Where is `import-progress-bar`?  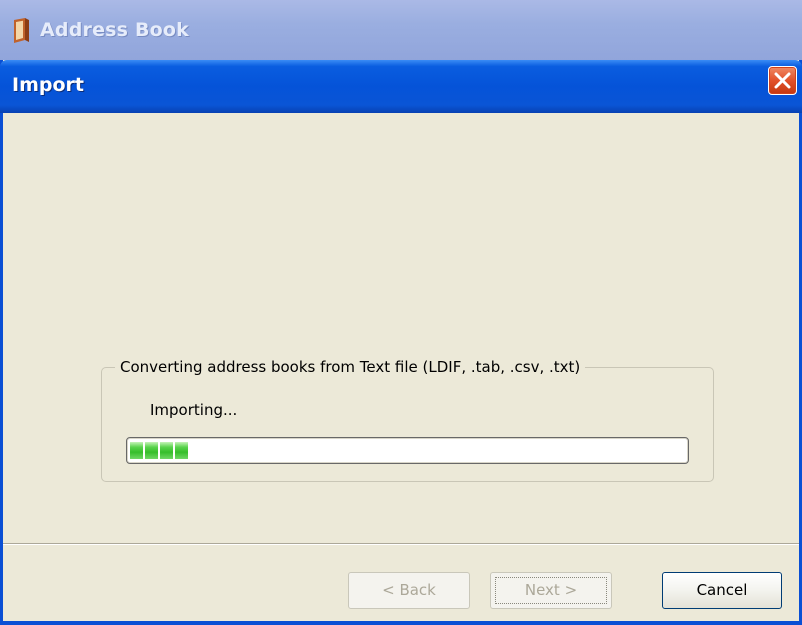
import-progress-bar is located at coordinates (407, 450).